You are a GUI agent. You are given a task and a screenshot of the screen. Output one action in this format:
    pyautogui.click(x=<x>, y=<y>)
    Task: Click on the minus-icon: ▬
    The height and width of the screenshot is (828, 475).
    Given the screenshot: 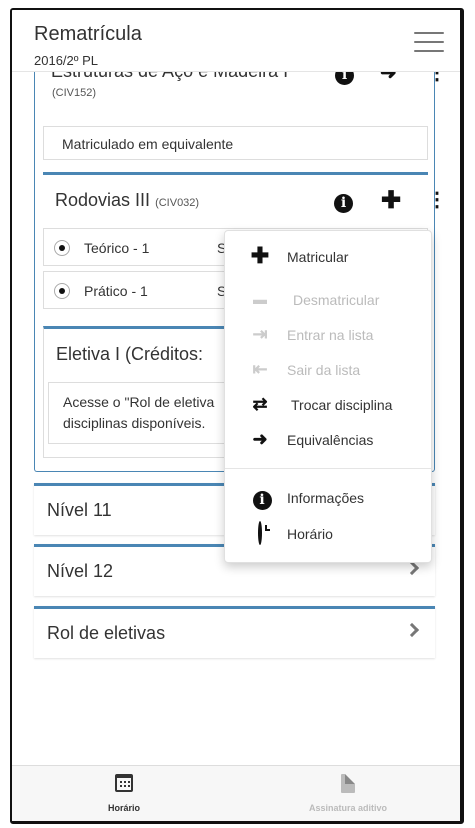 What is the action you would take?
    pyautogui.click(x=260, y=299)
    